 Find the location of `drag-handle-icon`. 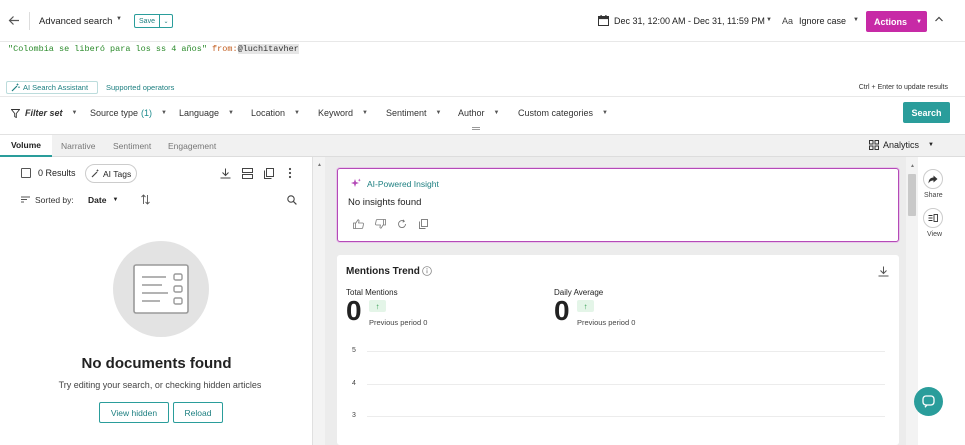

drag-handle-icon is located at coordinates (476, 128).